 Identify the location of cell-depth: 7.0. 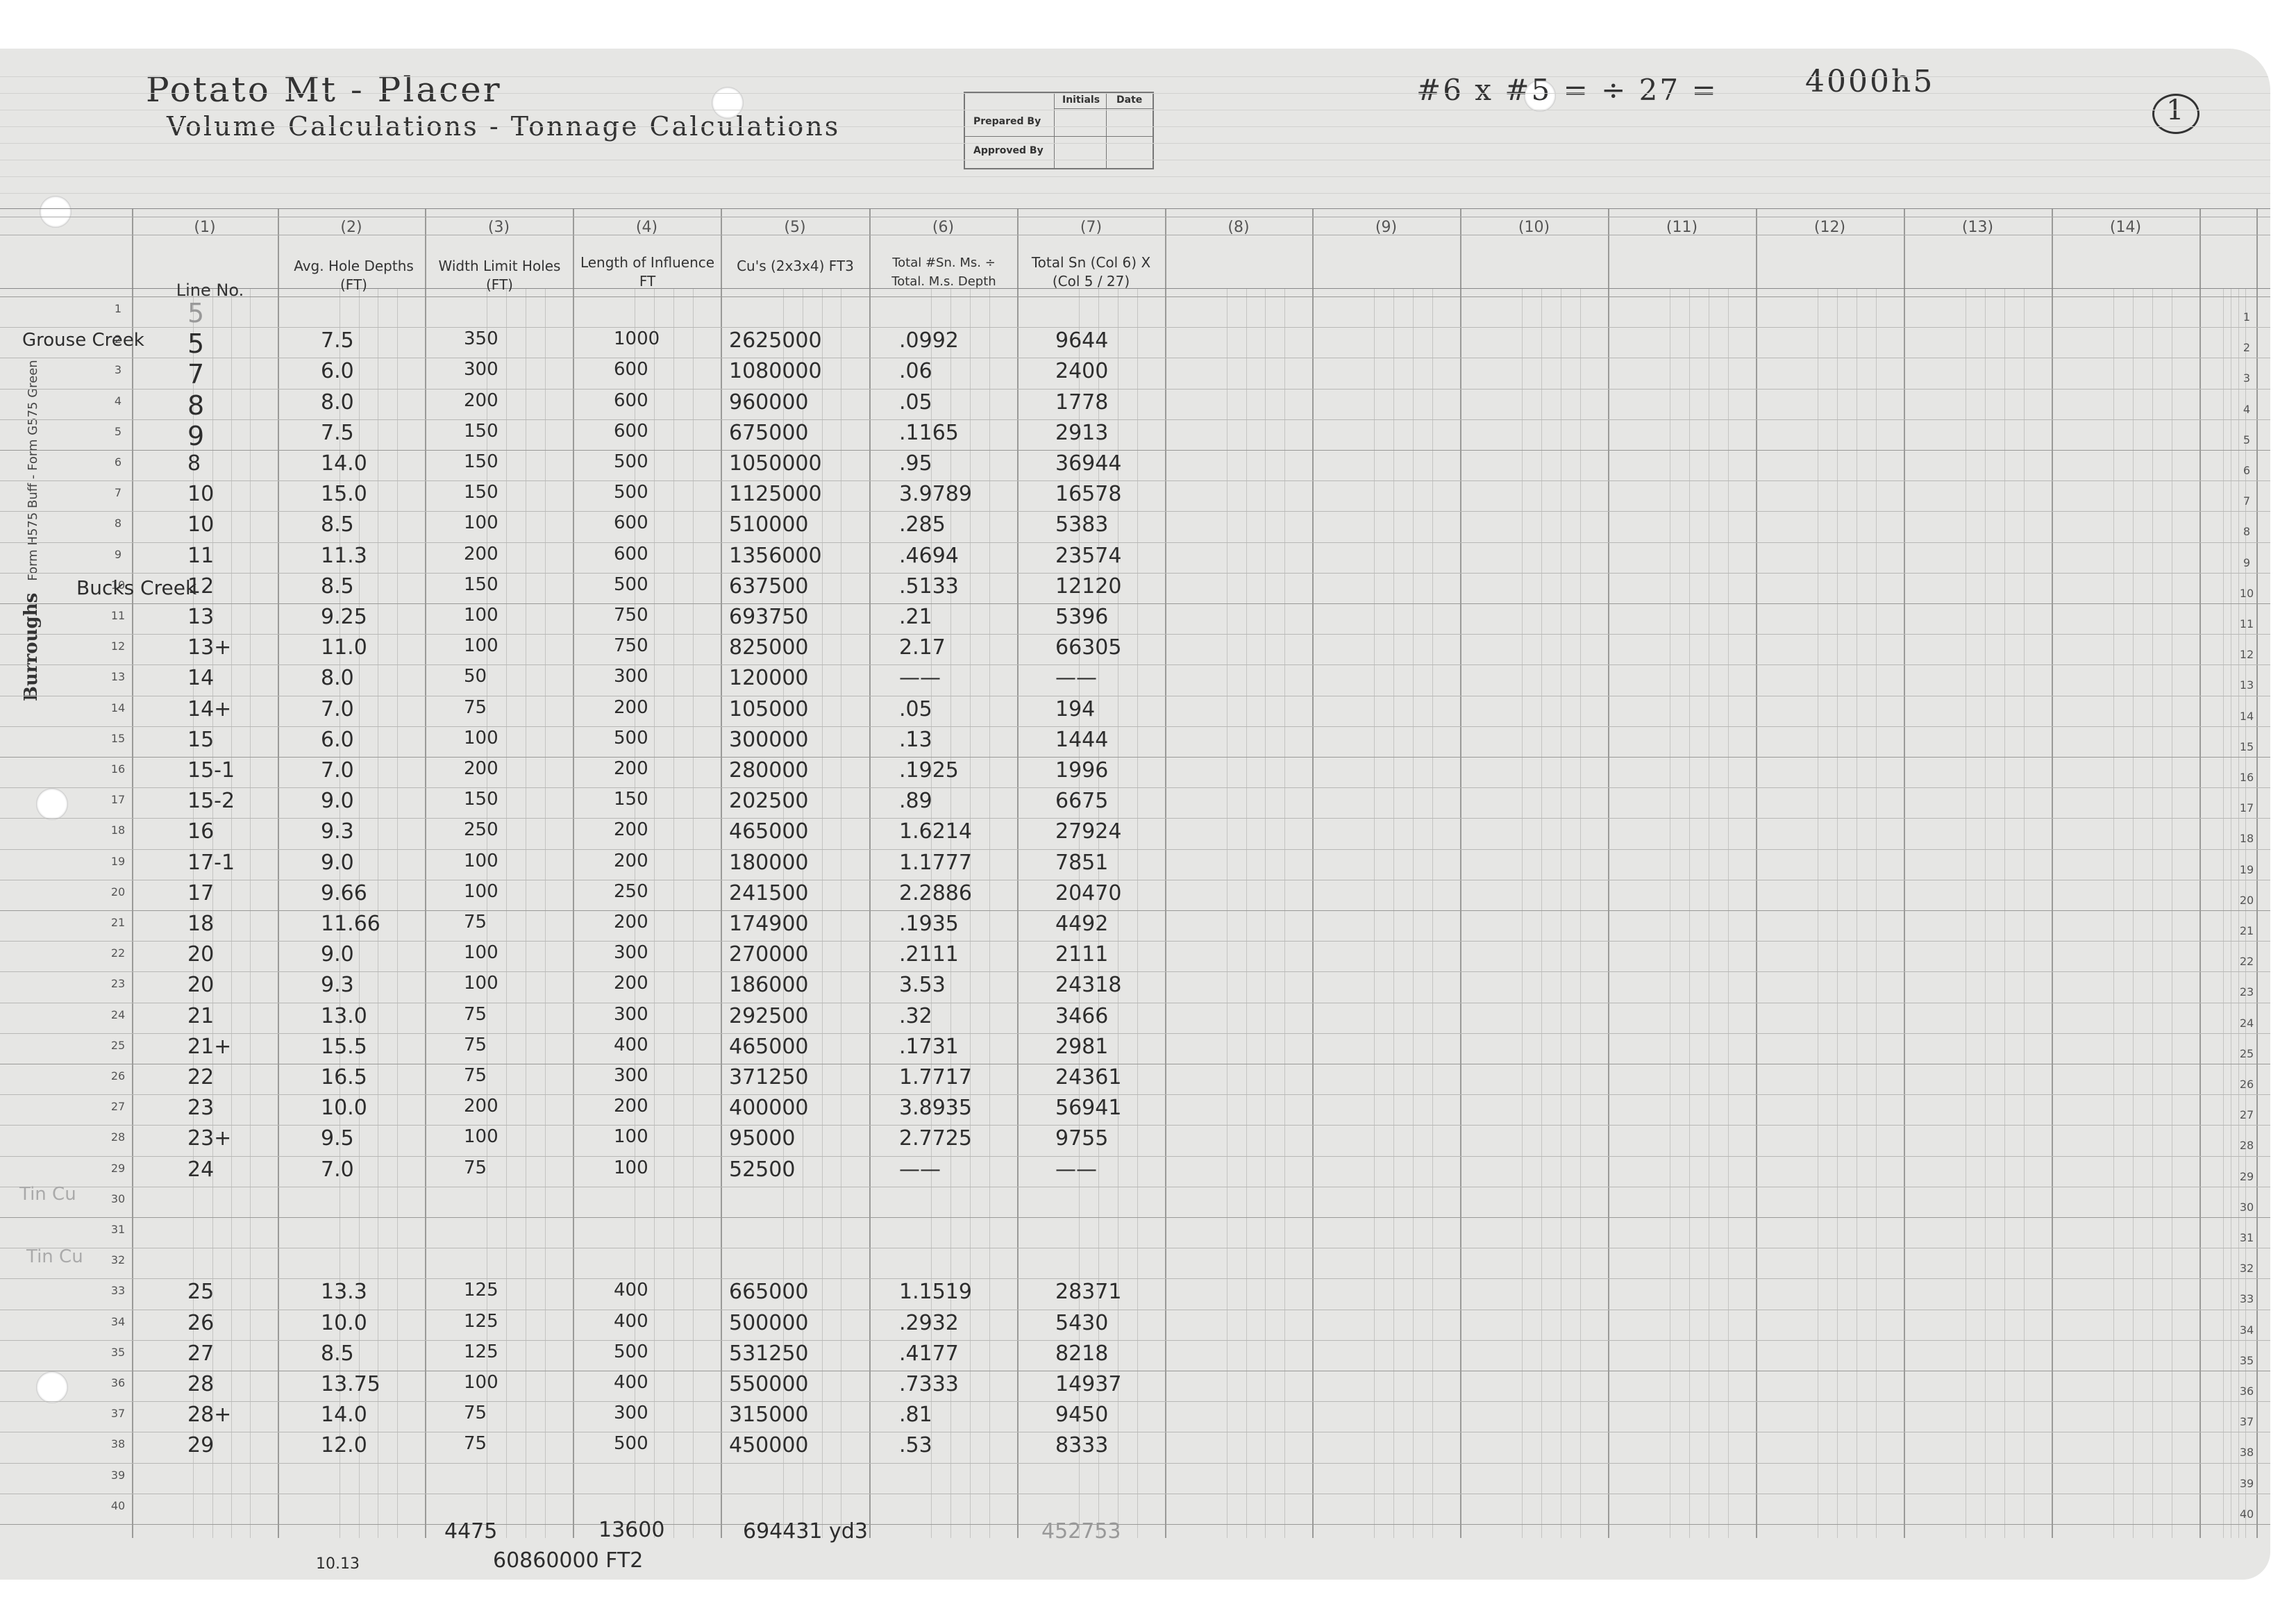
(337, 1169).